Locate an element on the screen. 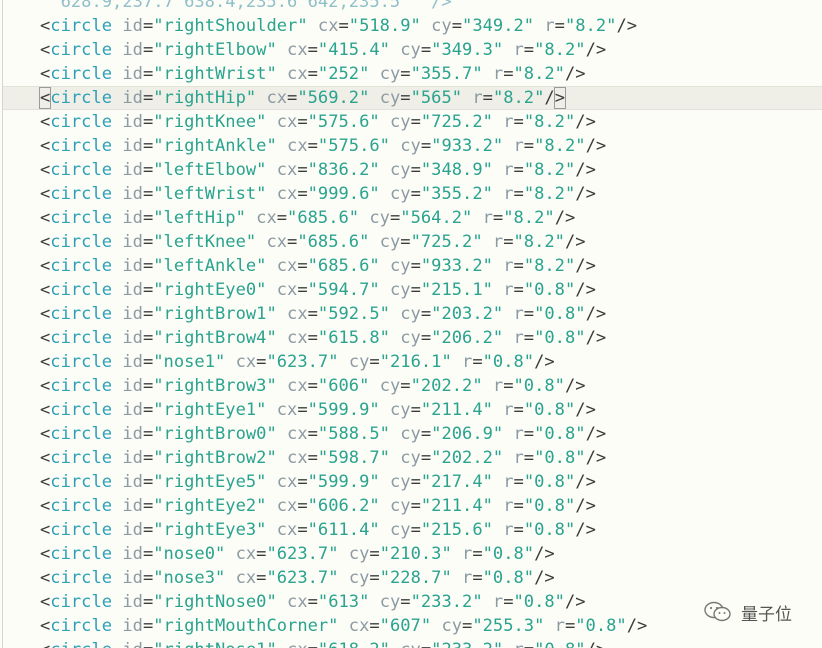  attr-value: "211.4" is located at coordinates (456, 506).